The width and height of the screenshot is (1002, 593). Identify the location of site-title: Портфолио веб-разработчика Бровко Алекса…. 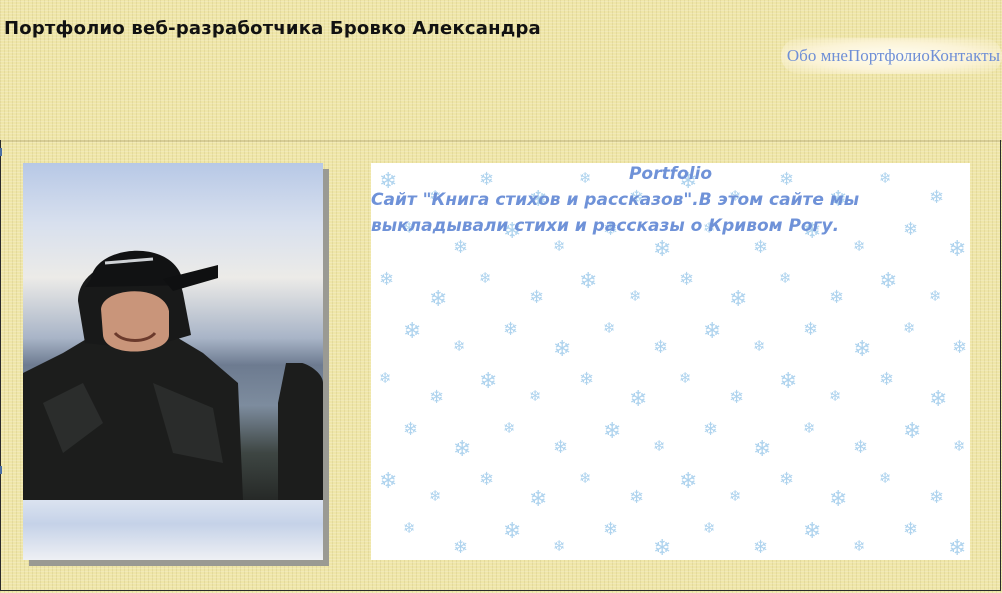
(272, 28).